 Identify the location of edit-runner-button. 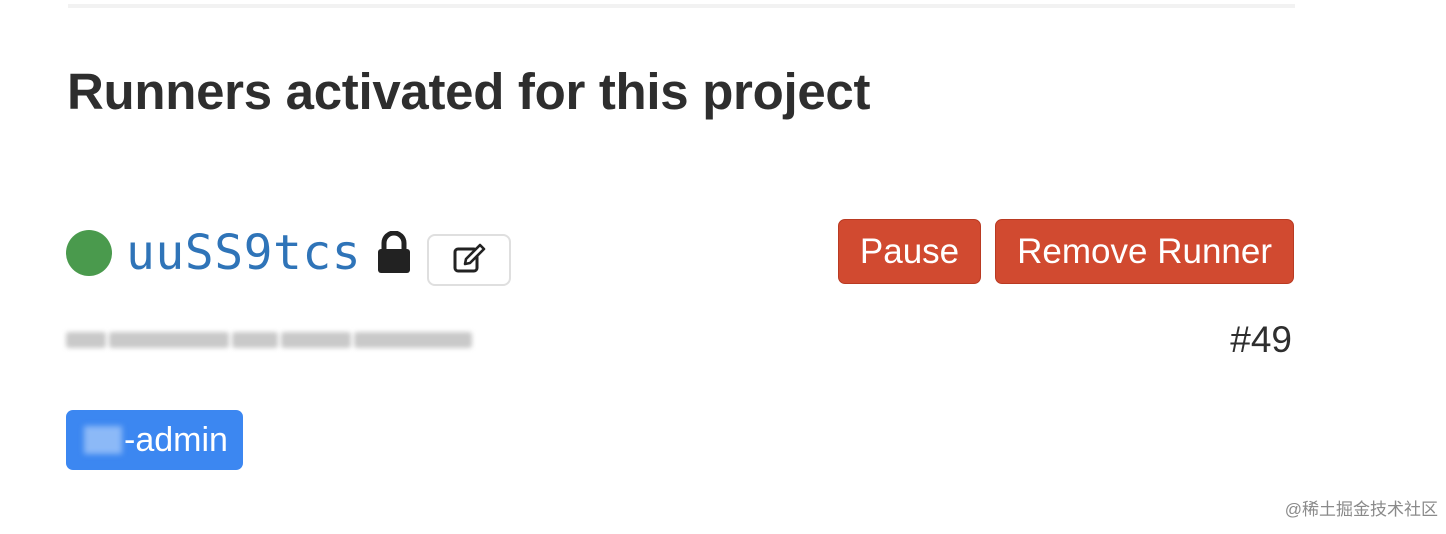
(469, 260).